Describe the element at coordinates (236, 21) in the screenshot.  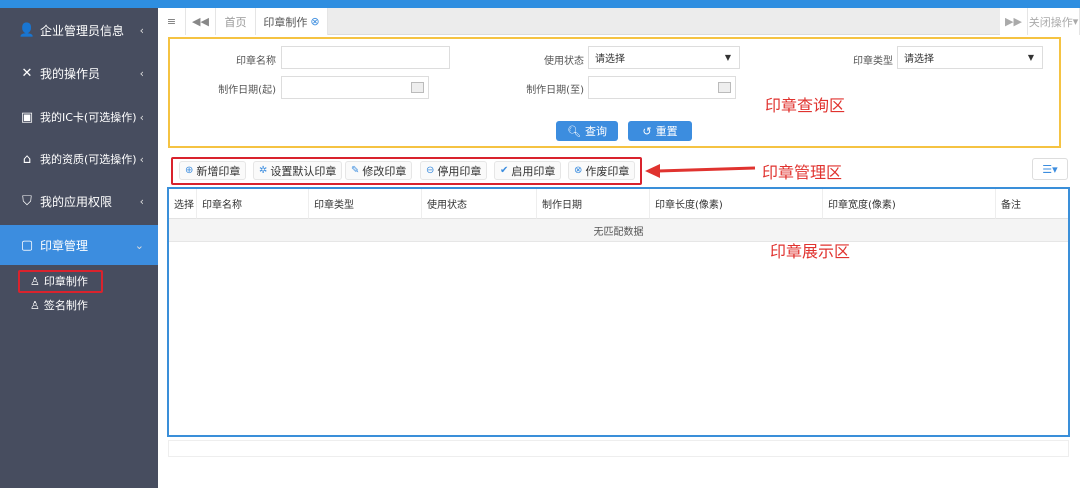
I see `tab-home: 首页` at that location.